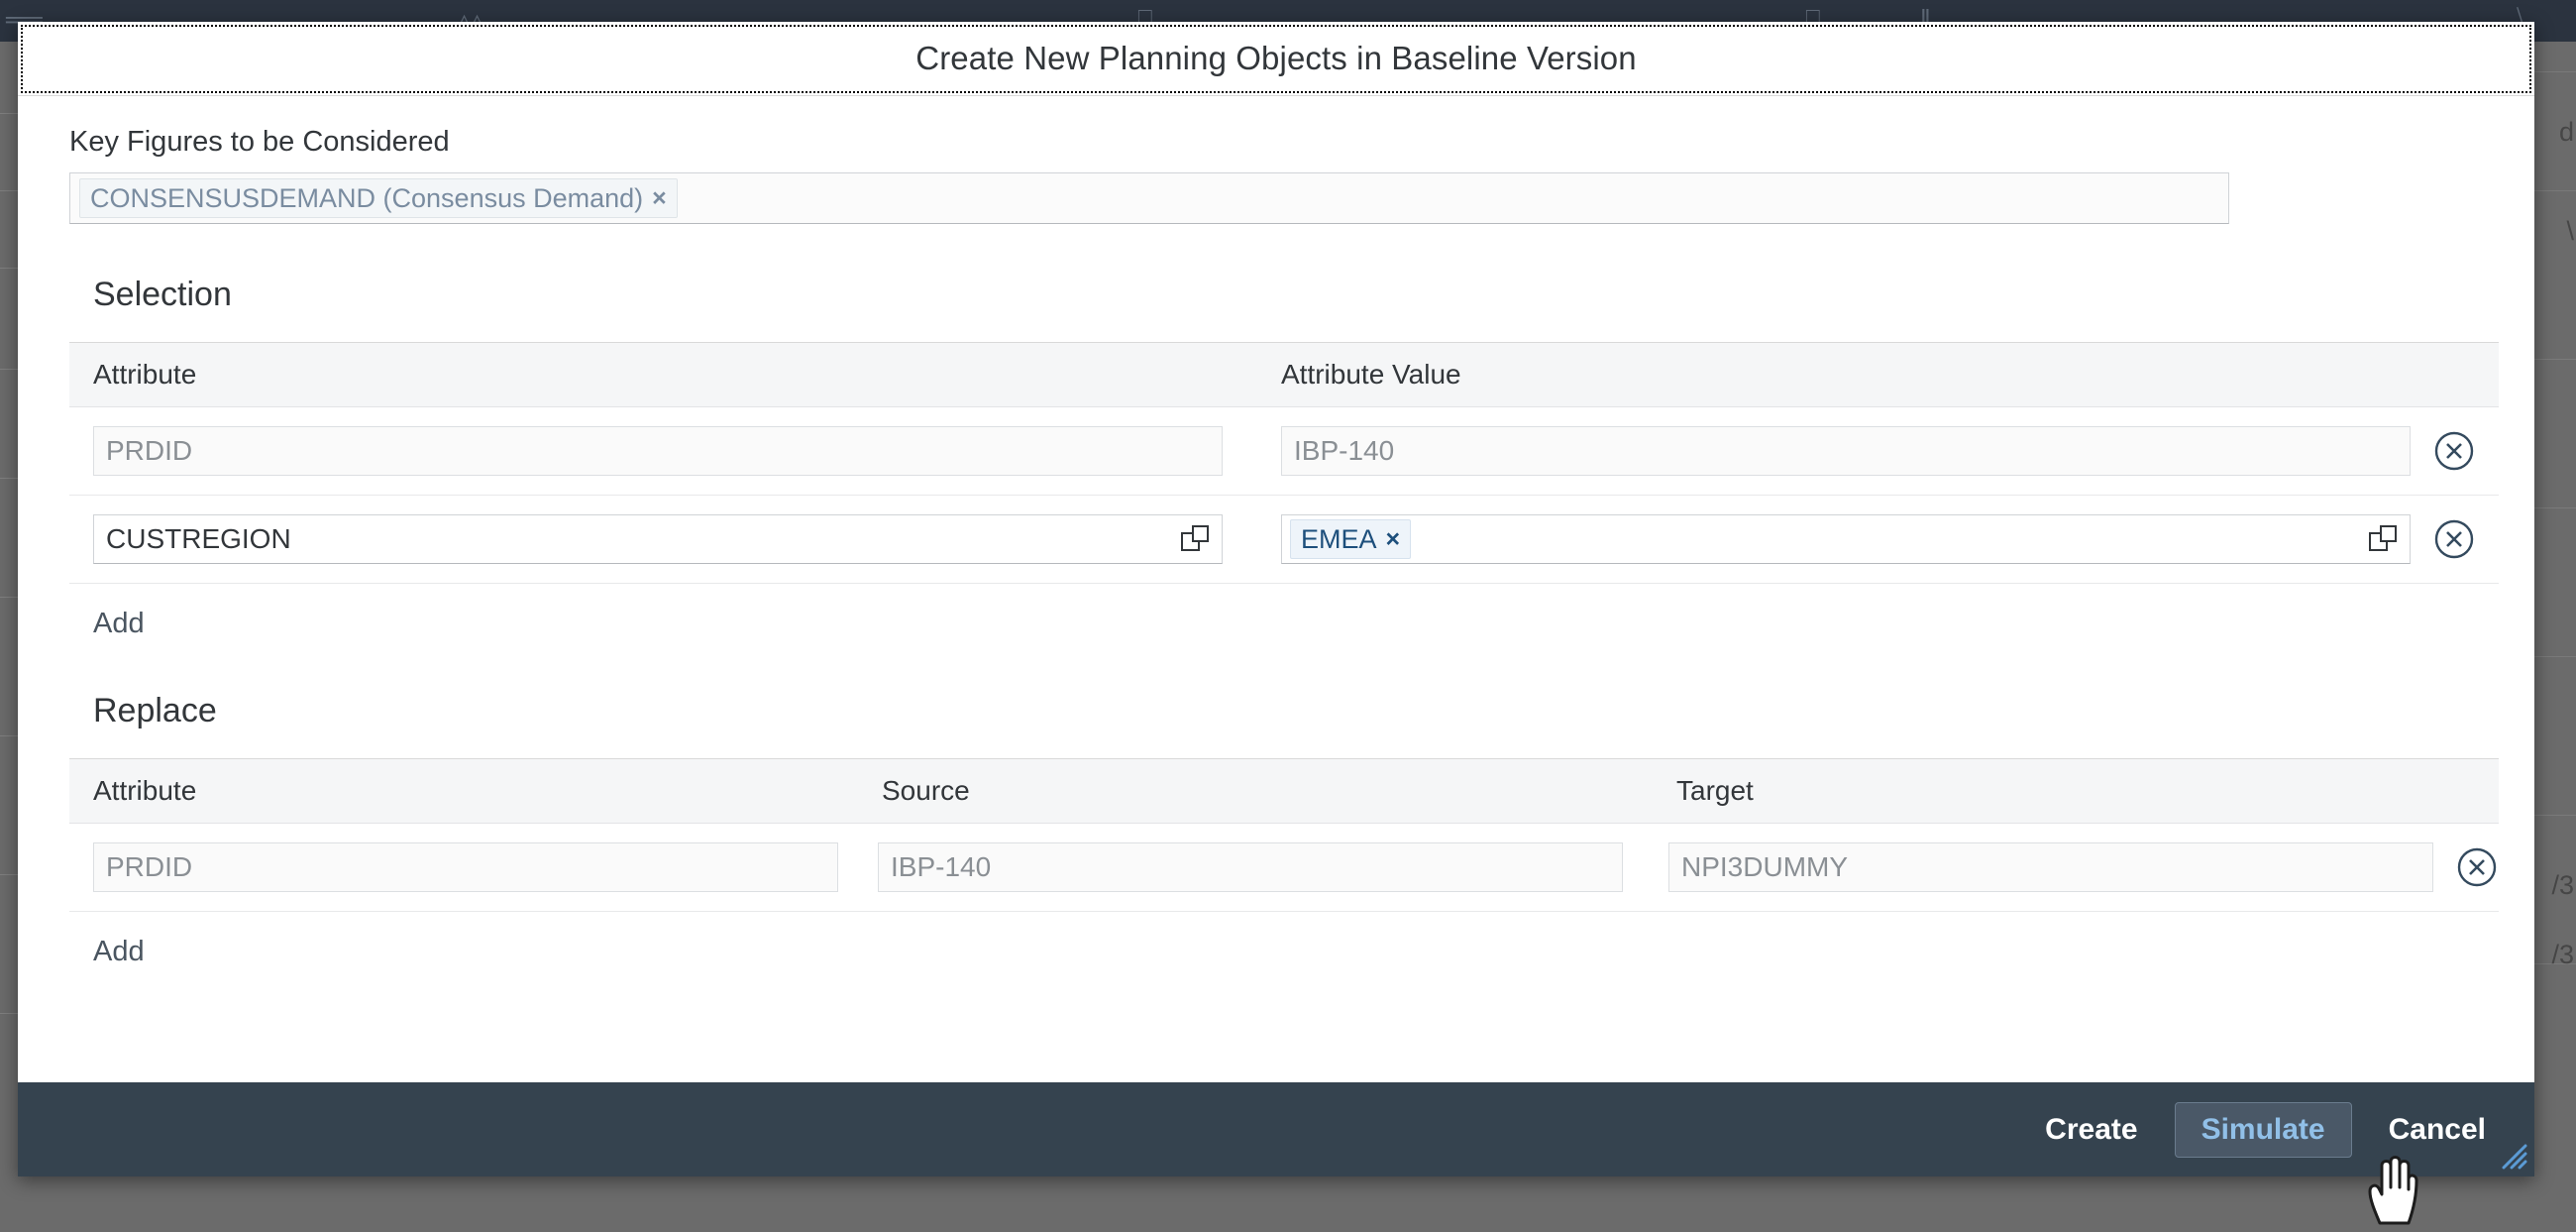 This screenshot has width=2576, height=1232. What do you see at coordinates (1846, 451) in the screenshot?
I see `selection-value-input: IBP-140` at bounding box center [1846, 451].